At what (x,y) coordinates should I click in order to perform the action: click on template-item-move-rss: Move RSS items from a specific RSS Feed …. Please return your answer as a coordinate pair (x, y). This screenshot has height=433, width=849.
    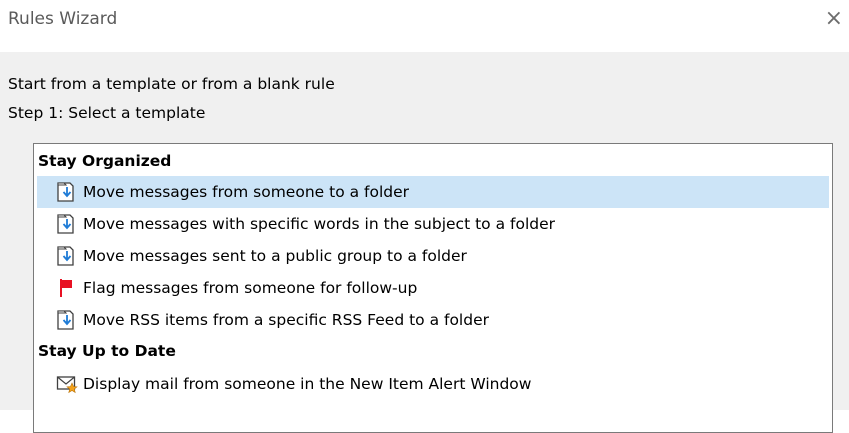
    Looking at the image, I should click on (433, 320).